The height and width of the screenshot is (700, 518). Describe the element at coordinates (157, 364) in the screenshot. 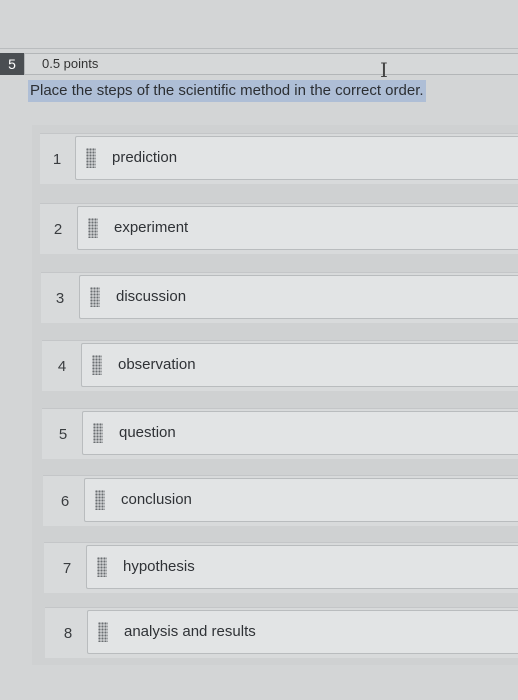

I see `item-label: observation` at that location.